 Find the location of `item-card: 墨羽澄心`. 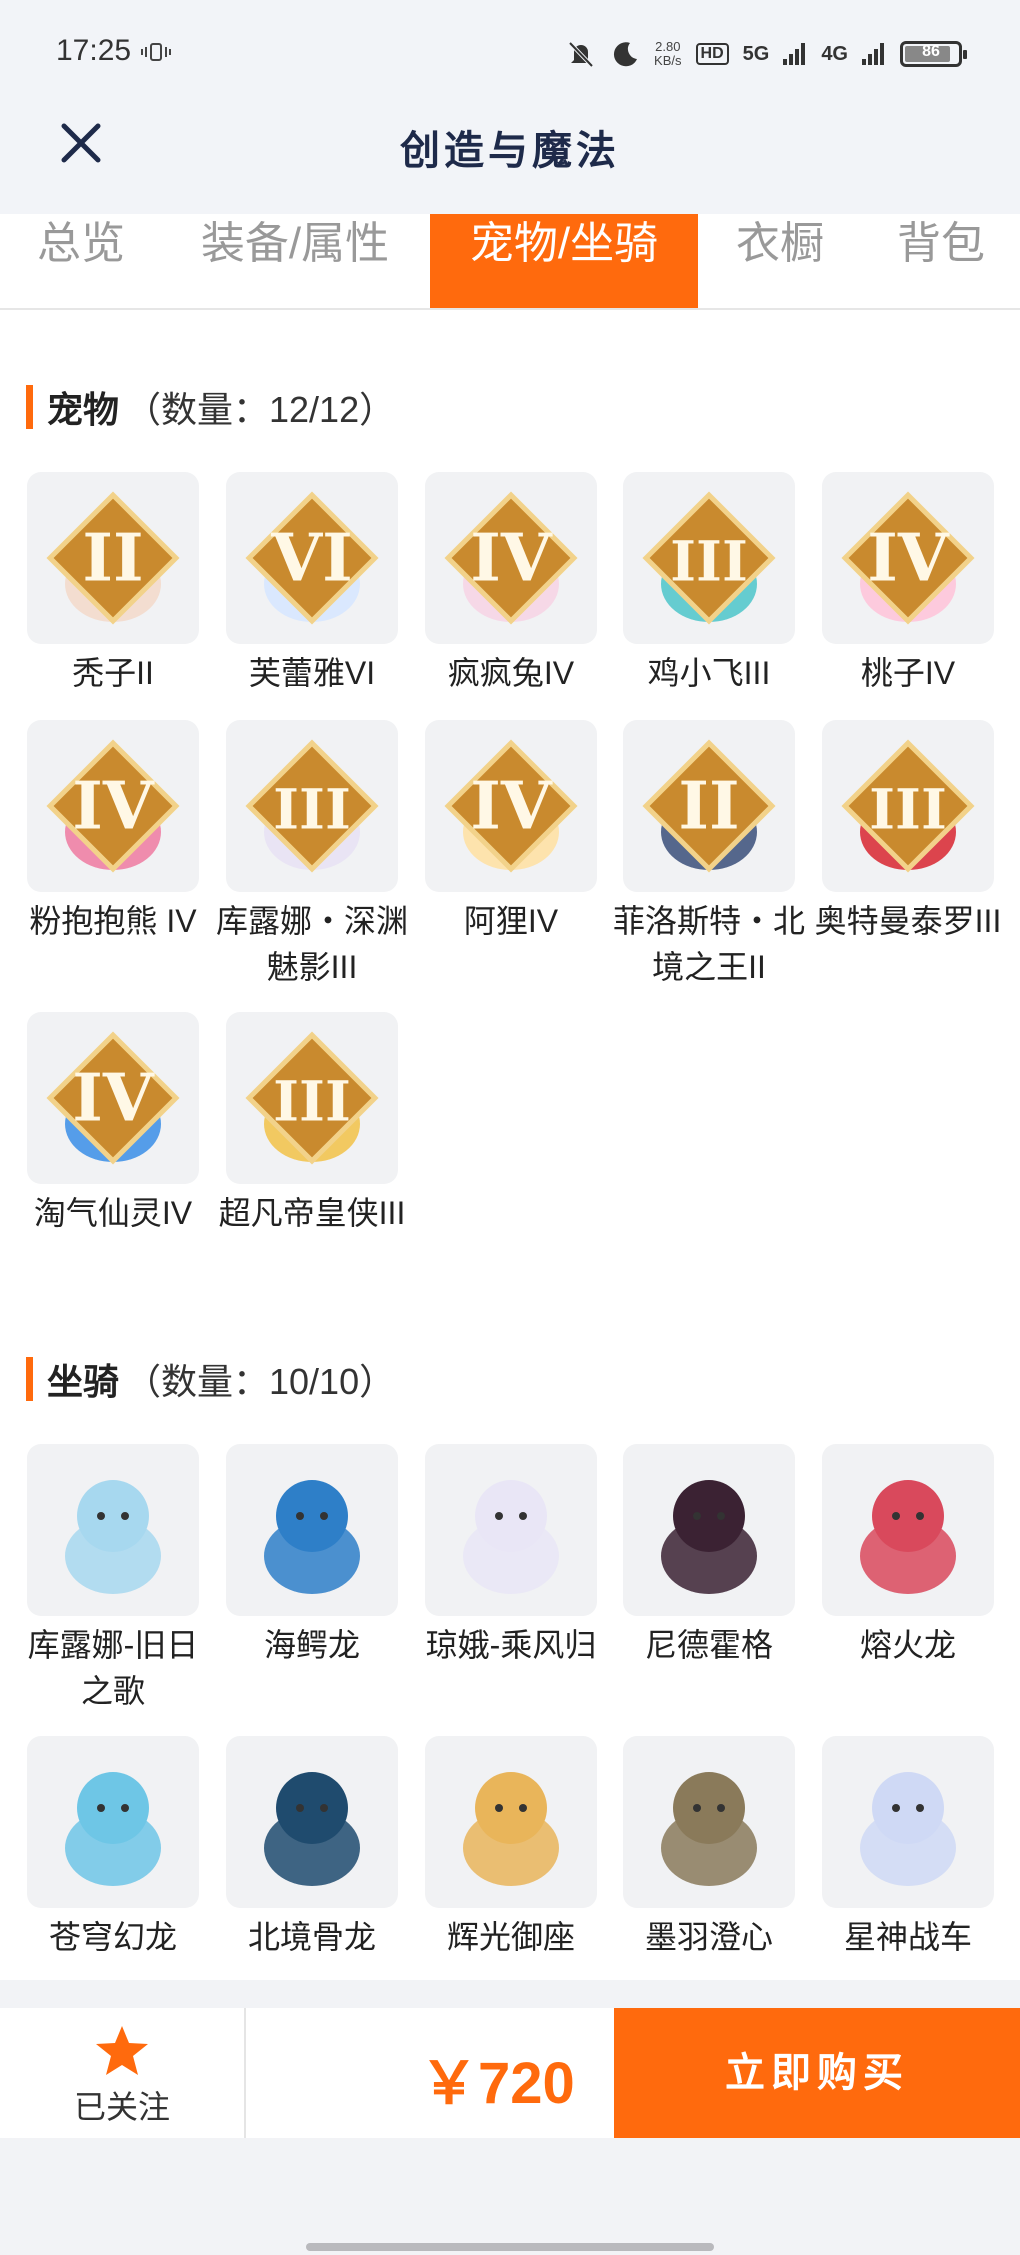

item-card: 墨羽澄心 is located at coordinates (709, 1848).